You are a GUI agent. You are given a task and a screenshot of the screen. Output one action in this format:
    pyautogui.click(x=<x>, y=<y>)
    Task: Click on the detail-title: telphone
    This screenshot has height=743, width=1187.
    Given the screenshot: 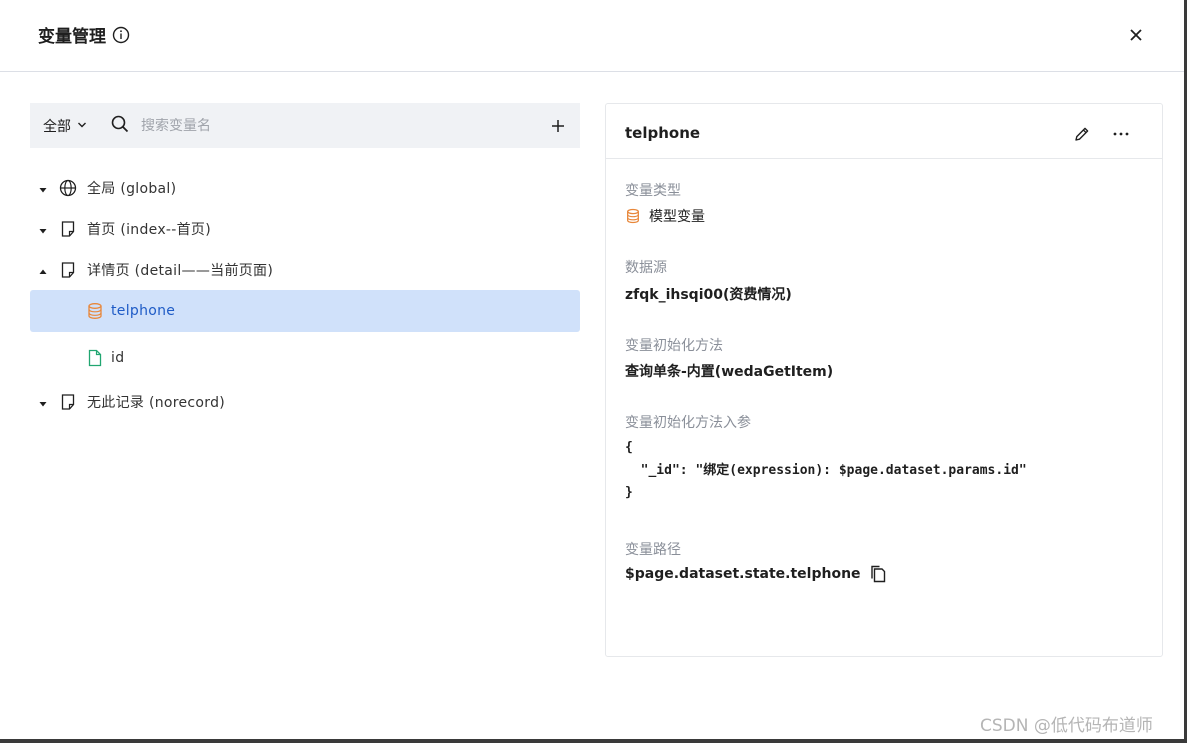 What is the action you would take?
    pyautogui.click(x=663, y=133)
    